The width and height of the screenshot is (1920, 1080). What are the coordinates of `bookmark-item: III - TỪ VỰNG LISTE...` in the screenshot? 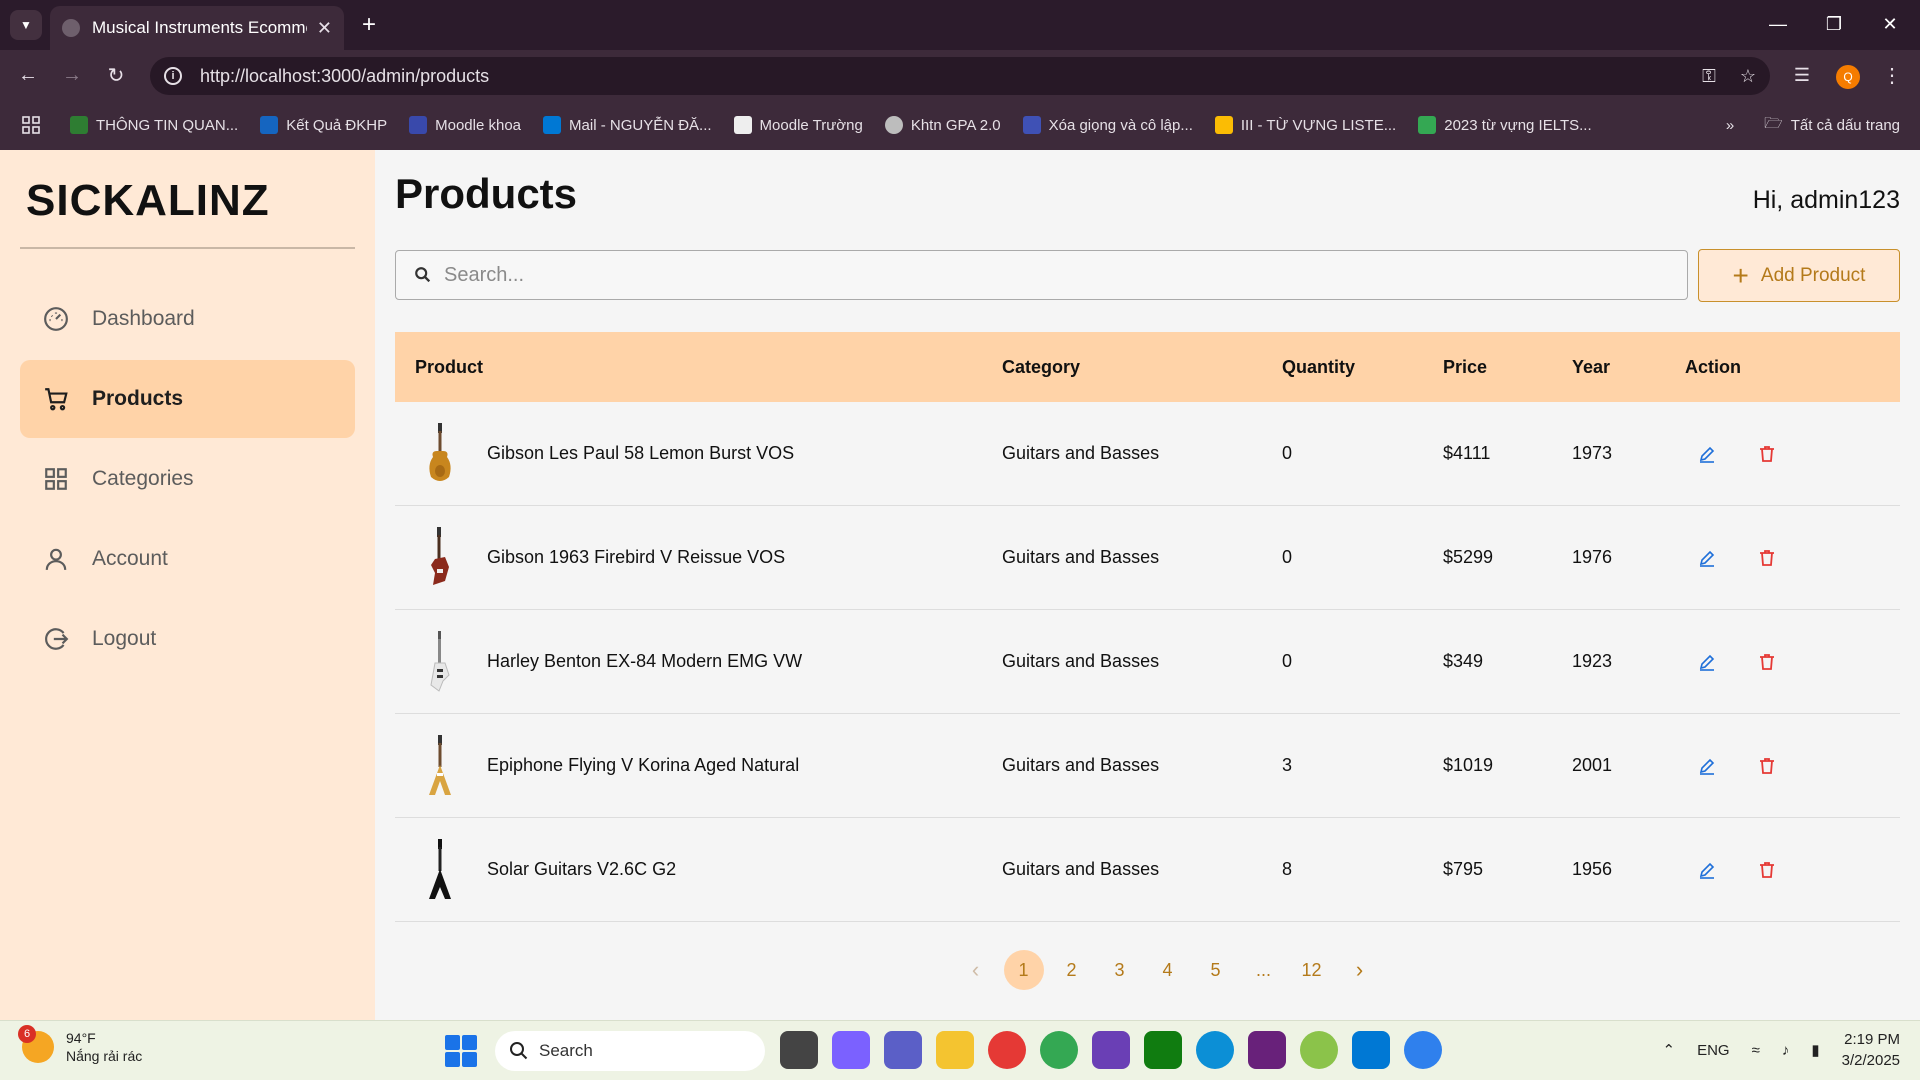 It's located at (1305, 125).